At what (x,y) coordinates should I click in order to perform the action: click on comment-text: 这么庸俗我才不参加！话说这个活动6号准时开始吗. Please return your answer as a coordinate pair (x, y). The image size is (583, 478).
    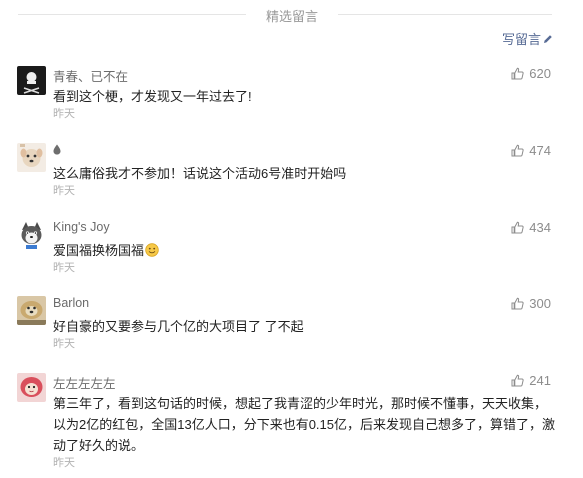
    Looking at the image, I should click on (200, 173).